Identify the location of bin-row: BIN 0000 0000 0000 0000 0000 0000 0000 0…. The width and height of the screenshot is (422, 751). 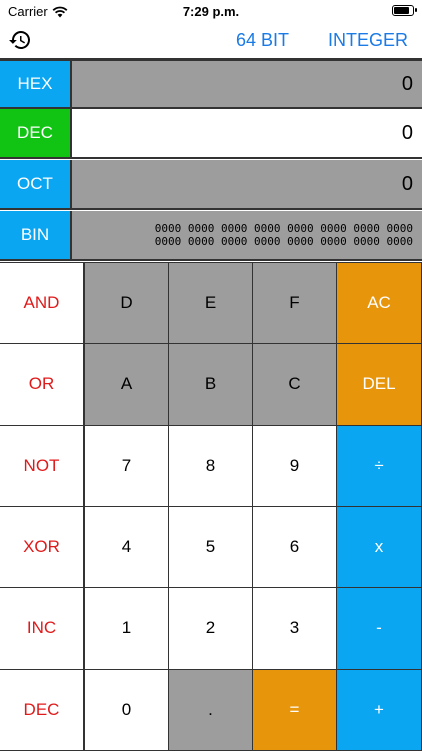
(211, 236).